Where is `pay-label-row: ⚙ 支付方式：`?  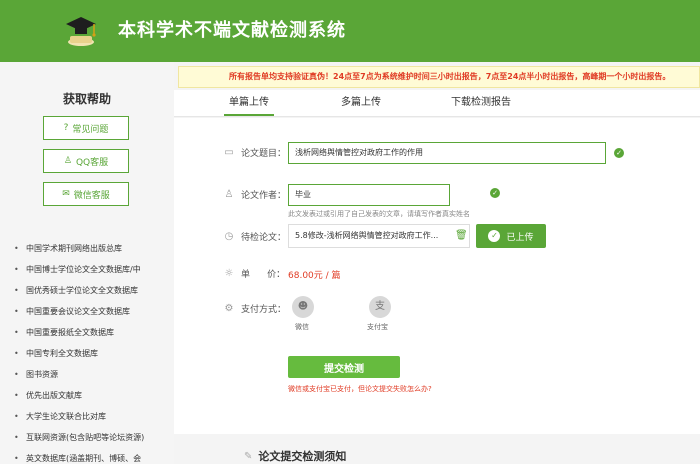 pay-label-row: ⚙ 支付方式： is located at coordinates (254, 309).